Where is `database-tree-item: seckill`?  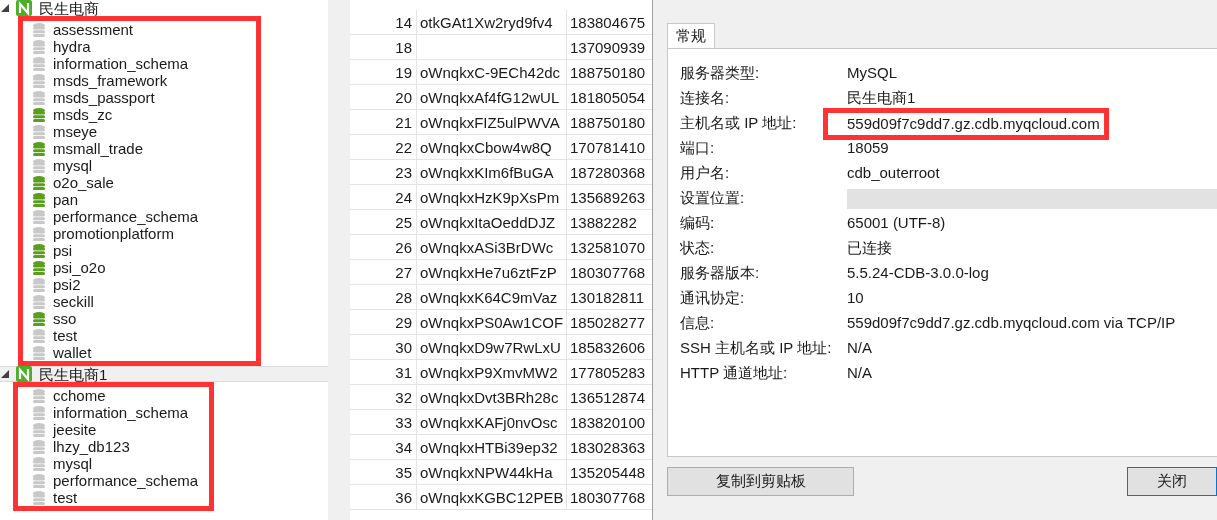 database-tree-item: seckill is located at coordinates (139, 301).